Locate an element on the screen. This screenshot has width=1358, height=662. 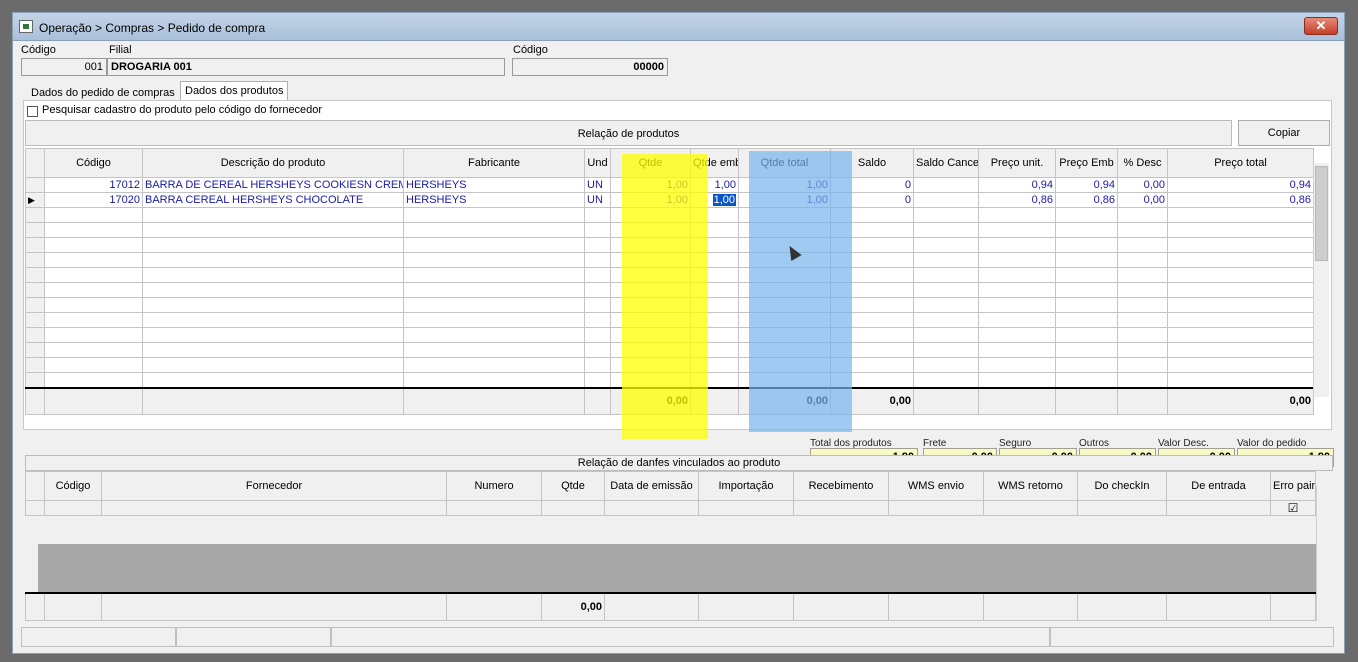
danfe-cell-importacao is located at coordinates (746, 508).